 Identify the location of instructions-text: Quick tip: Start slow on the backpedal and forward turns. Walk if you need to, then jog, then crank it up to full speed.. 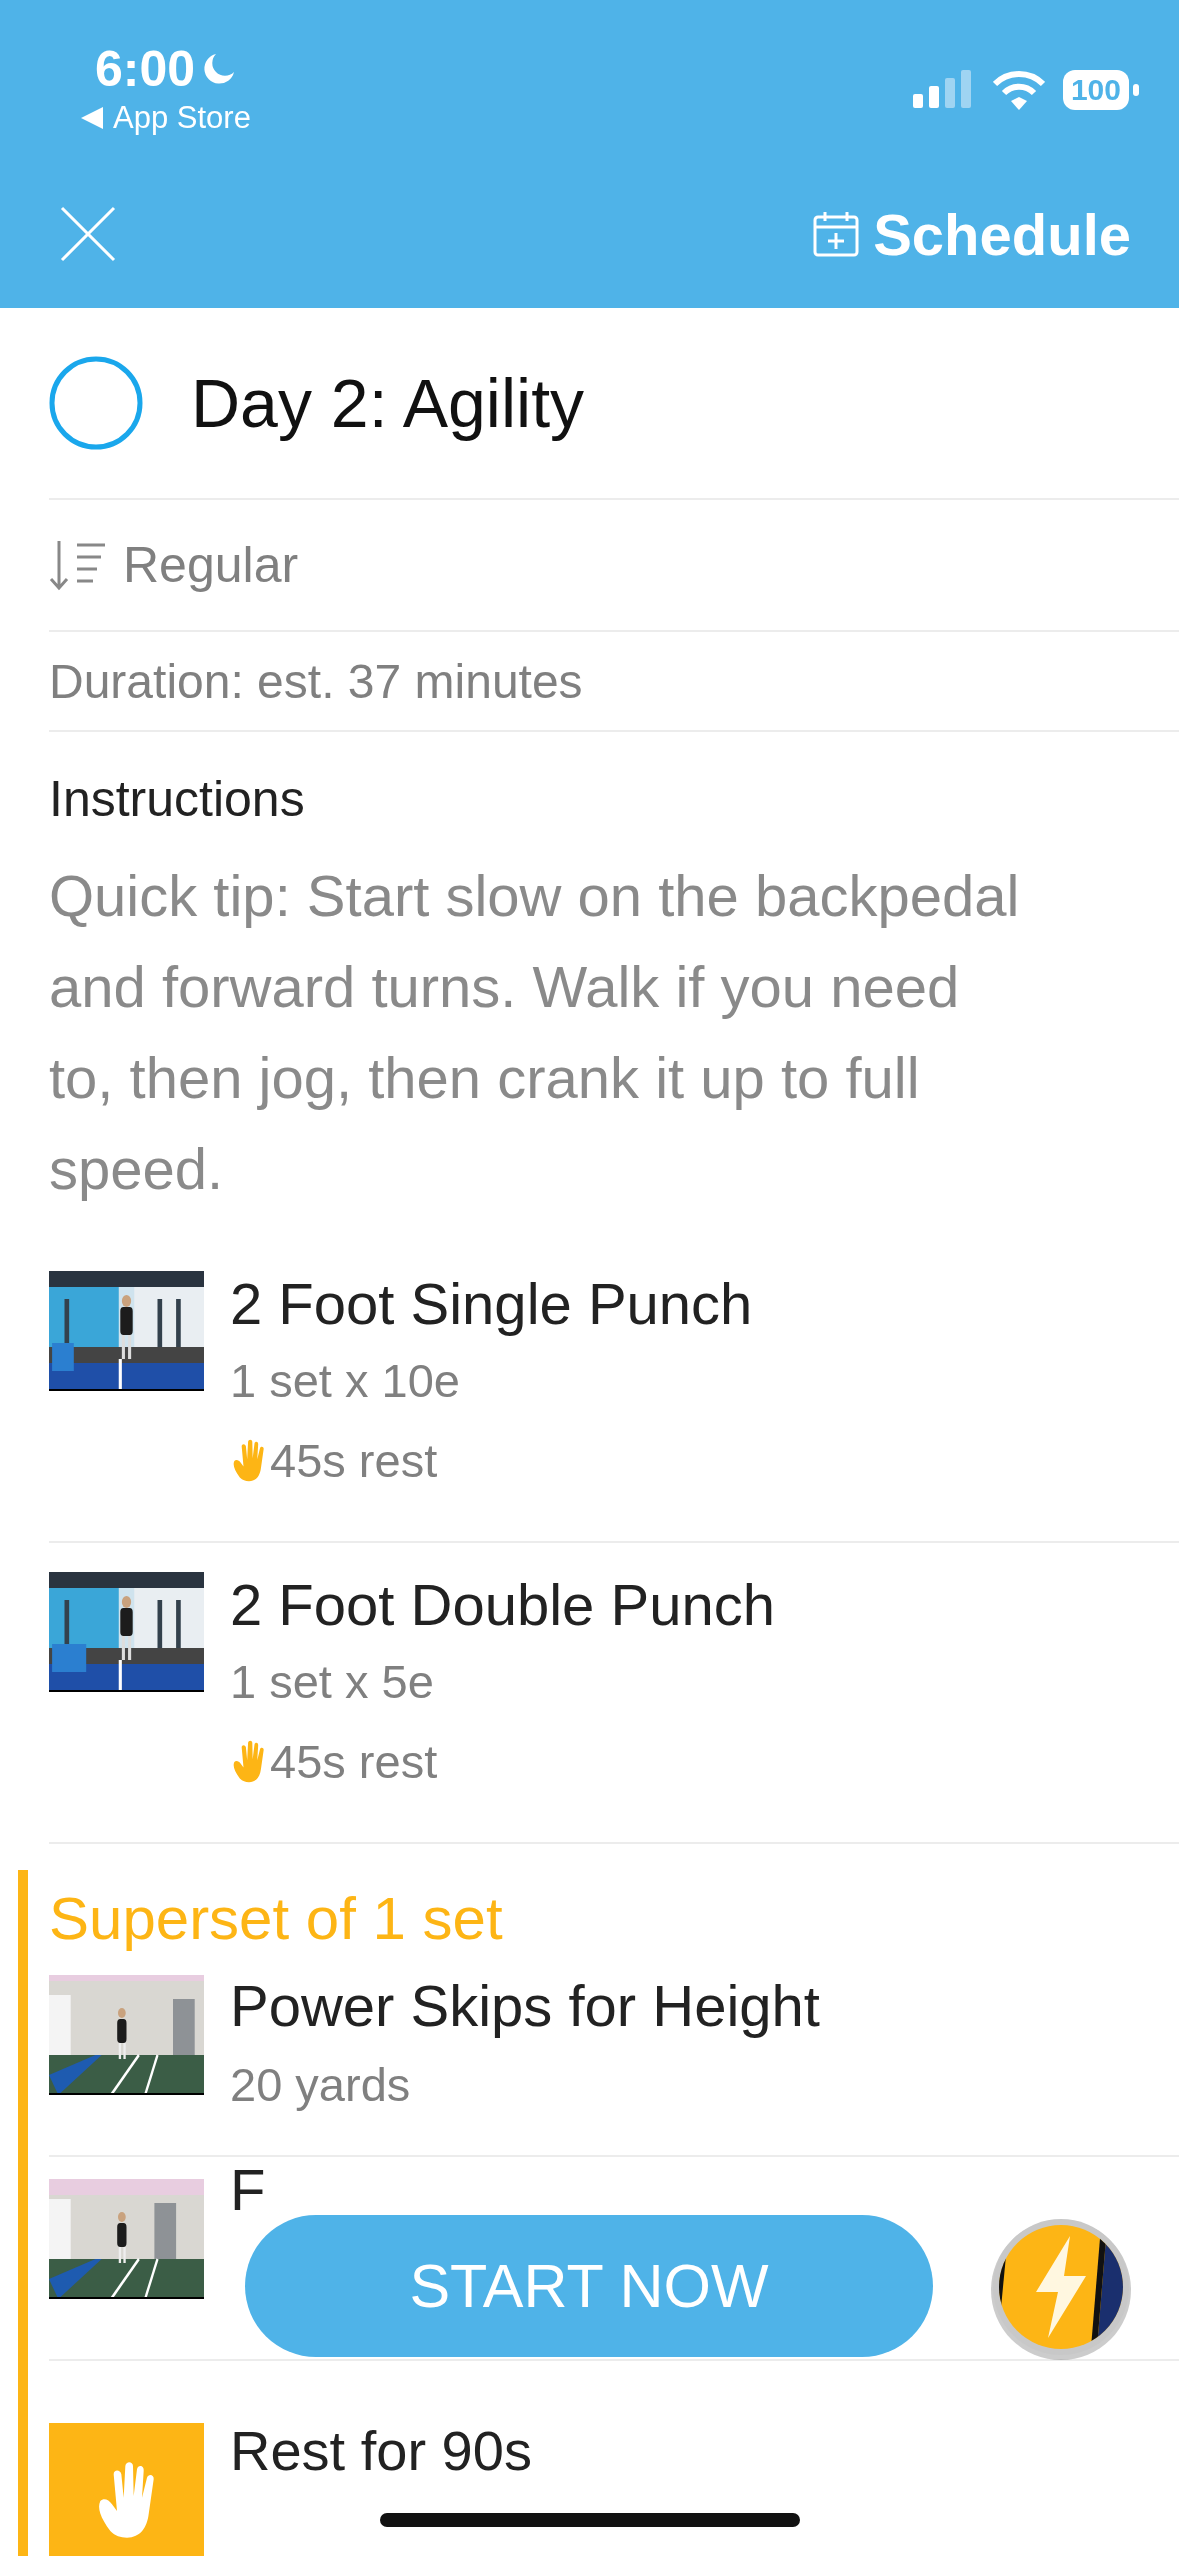
(535, 1032).